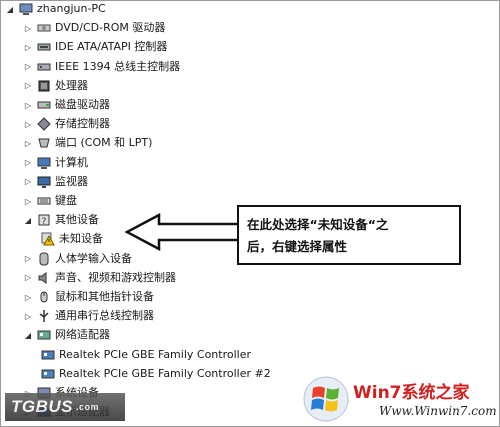 This screenshot has width=500, height=427. I want to click on tree-device: Realtek PCIe GBE Family Controller, so click(146, 355).